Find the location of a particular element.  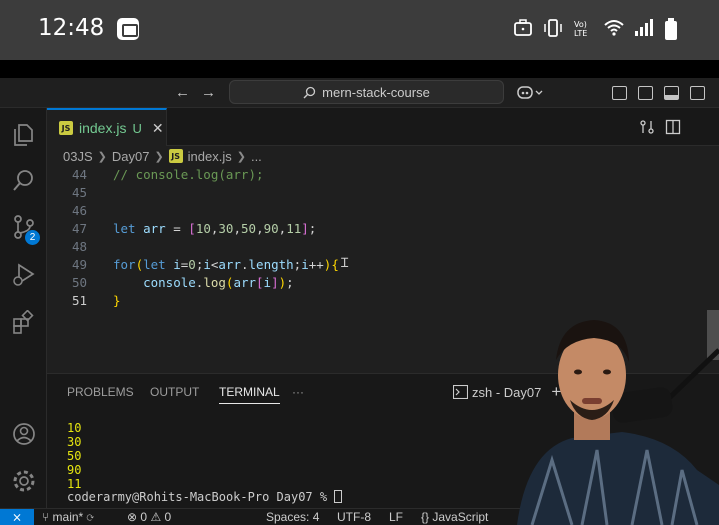

terminal-output-line: 10 is located at coordinates (74, 428).